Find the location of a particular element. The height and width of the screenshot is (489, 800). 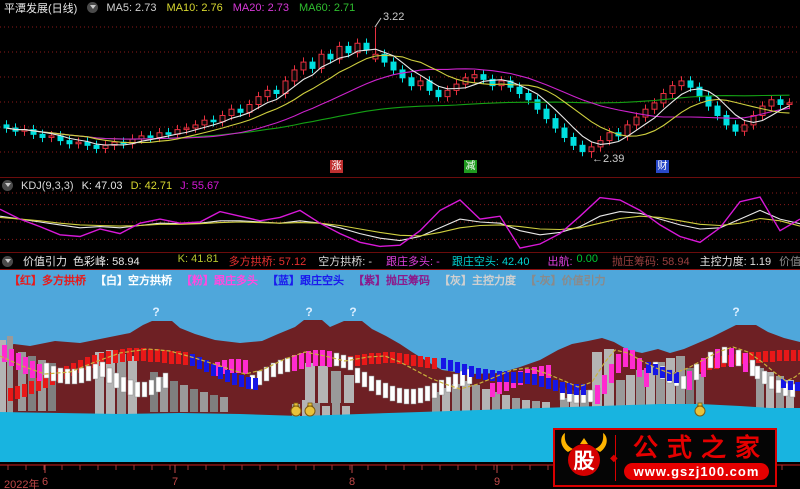

brand-name: 公式之家 is located at coordinates (700, 448).